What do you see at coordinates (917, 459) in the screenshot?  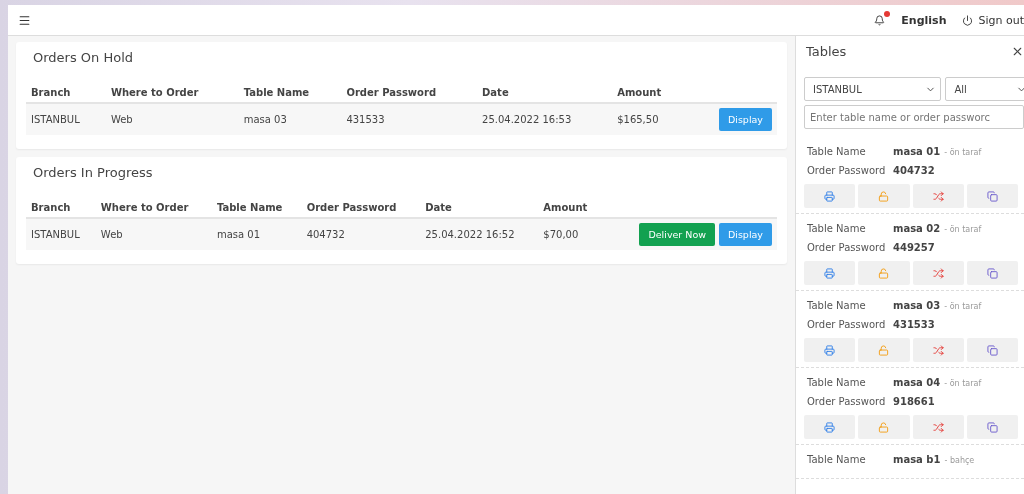 I see `table-name: masa b1` at bounding box center [917, 459].